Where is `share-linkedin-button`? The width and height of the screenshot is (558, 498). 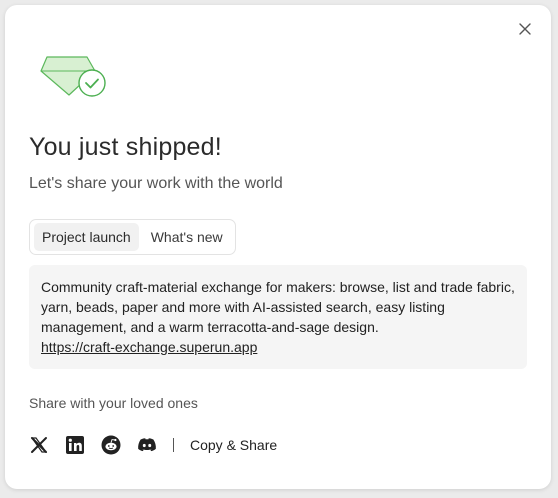
share-linkedin-button is located at coordinates (75, 445).